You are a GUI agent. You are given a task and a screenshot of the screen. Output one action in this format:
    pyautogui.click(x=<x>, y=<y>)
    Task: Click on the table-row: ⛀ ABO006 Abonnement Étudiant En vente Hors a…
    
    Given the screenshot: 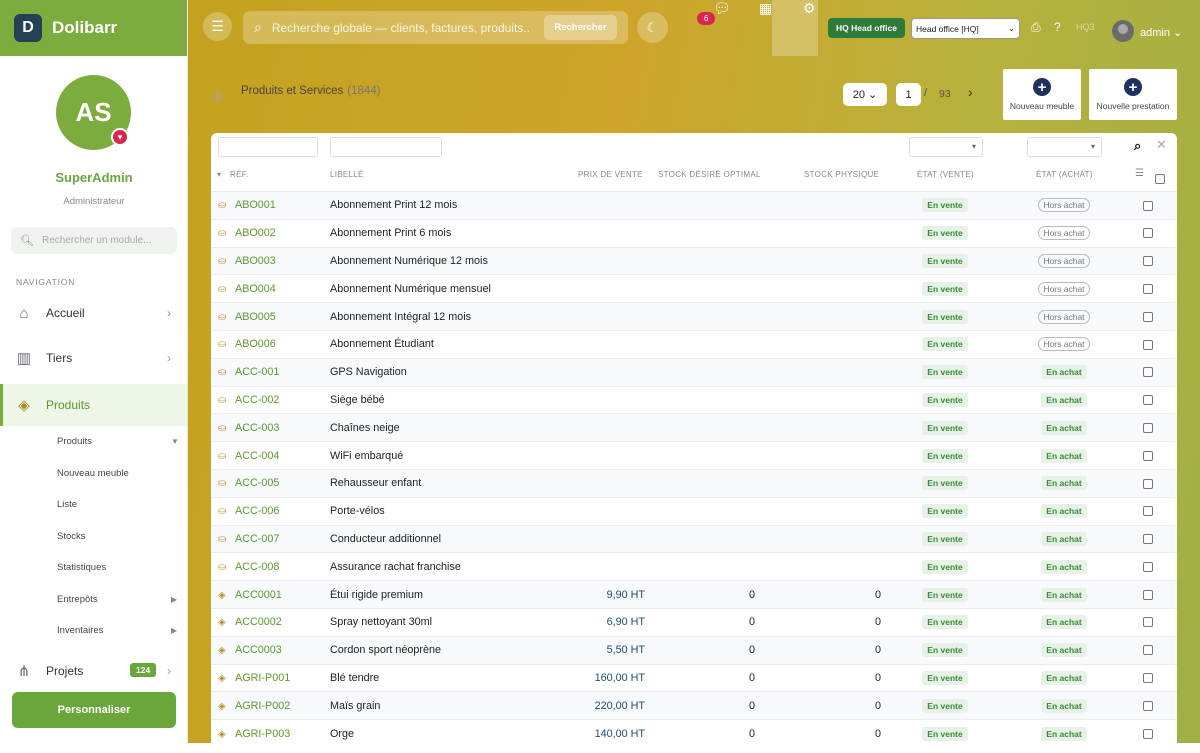 What is the action you would take?
    pyautogui.click(x=694, y=344)
    